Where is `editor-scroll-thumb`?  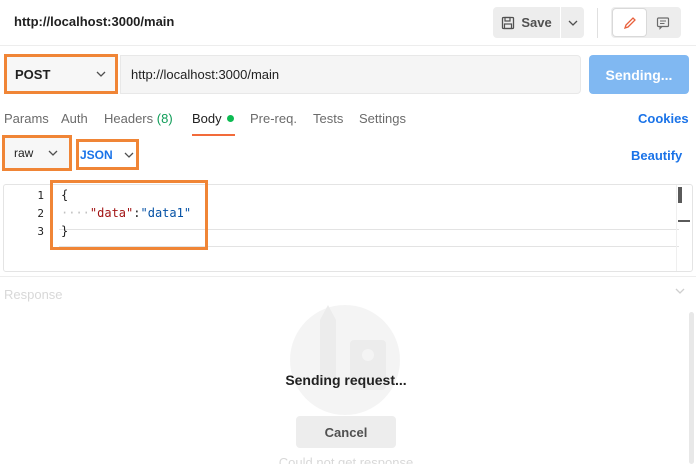 editor-scroll-thumb is located at coordinates (680, 195).